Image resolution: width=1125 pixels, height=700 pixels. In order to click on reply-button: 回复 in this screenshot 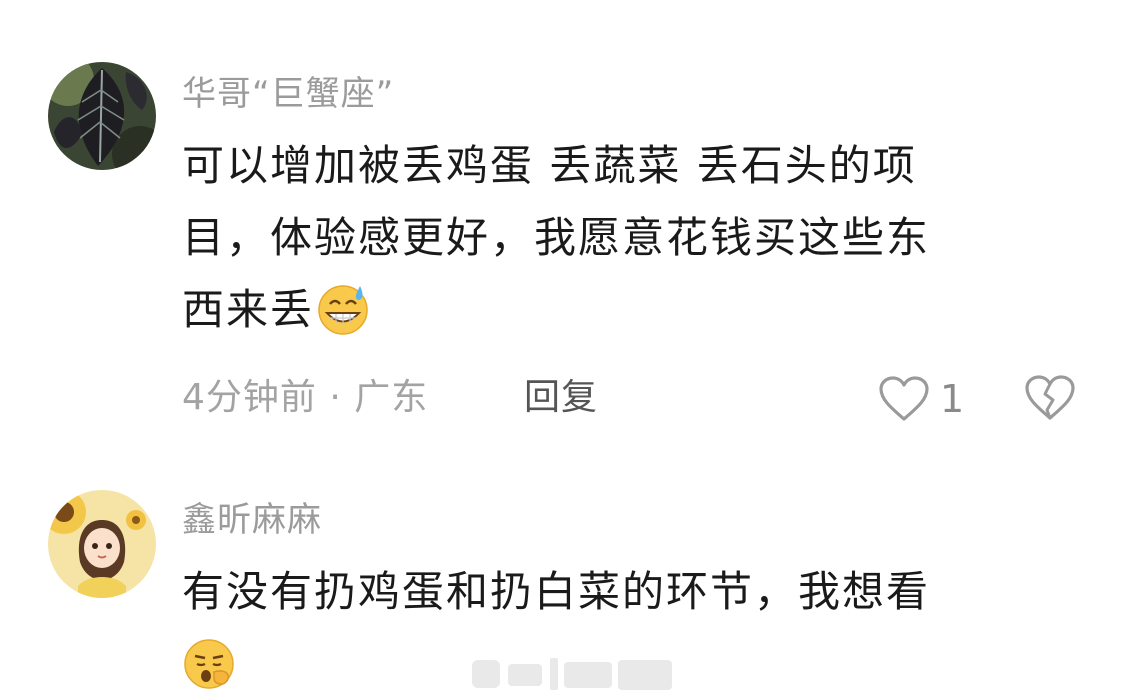, I will do `click(561, 398)`.